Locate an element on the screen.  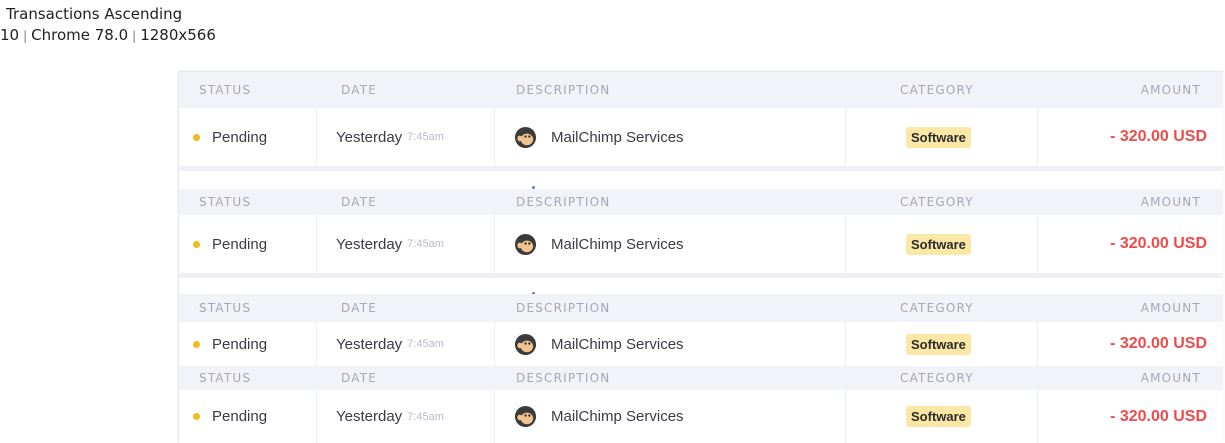
caption-meta: 10 | Chrome 78.0 | 1280x566 is located at coordinates (108, 36).